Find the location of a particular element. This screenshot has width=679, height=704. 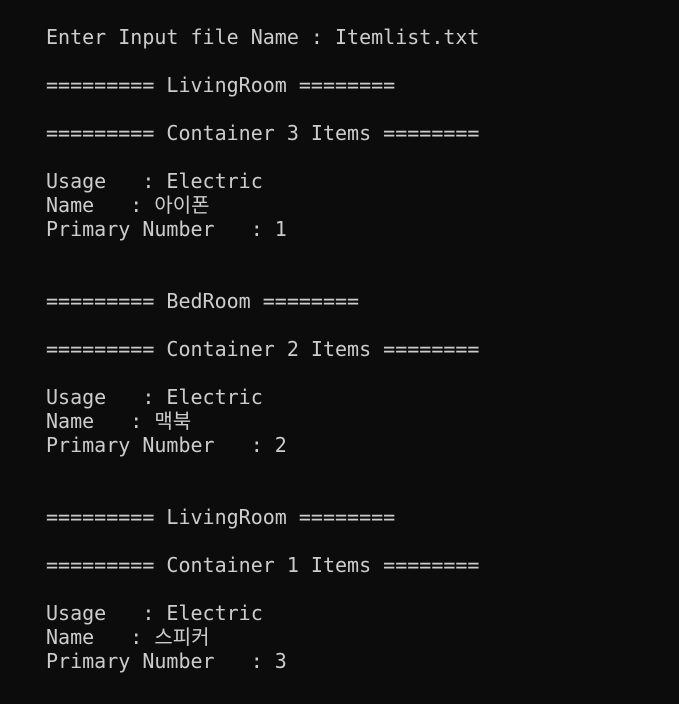

console-line-primary-number: Primary Number : 1 is located at coordinates (166, 229).